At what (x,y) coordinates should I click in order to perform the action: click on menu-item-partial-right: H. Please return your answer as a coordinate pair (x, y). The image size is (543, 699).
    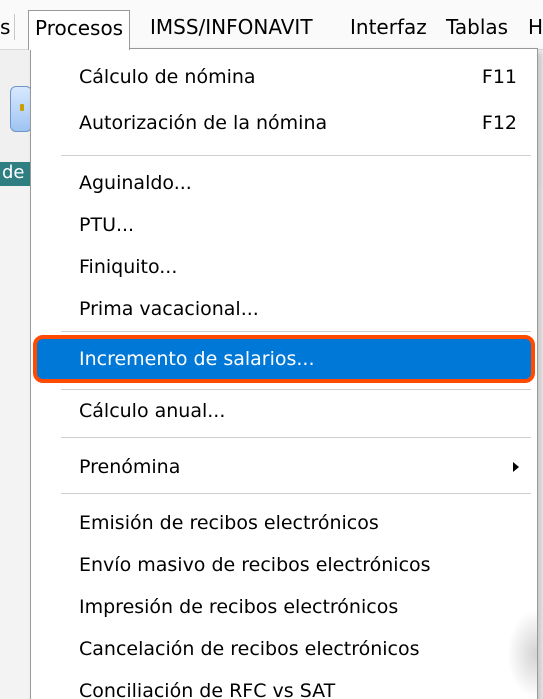
    Looking at the image, I should click on (532, 28).